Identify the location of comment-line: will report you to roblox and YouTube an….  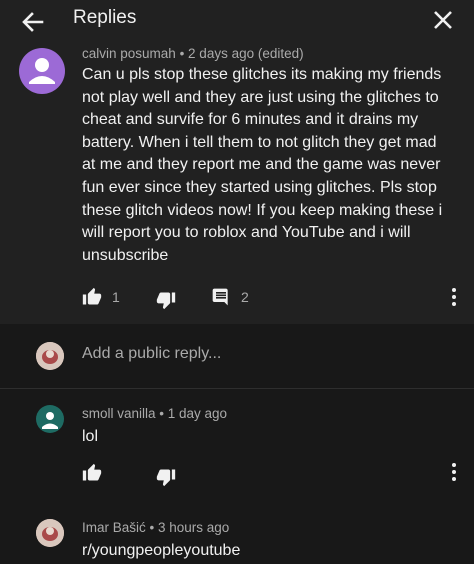
(246, 233).